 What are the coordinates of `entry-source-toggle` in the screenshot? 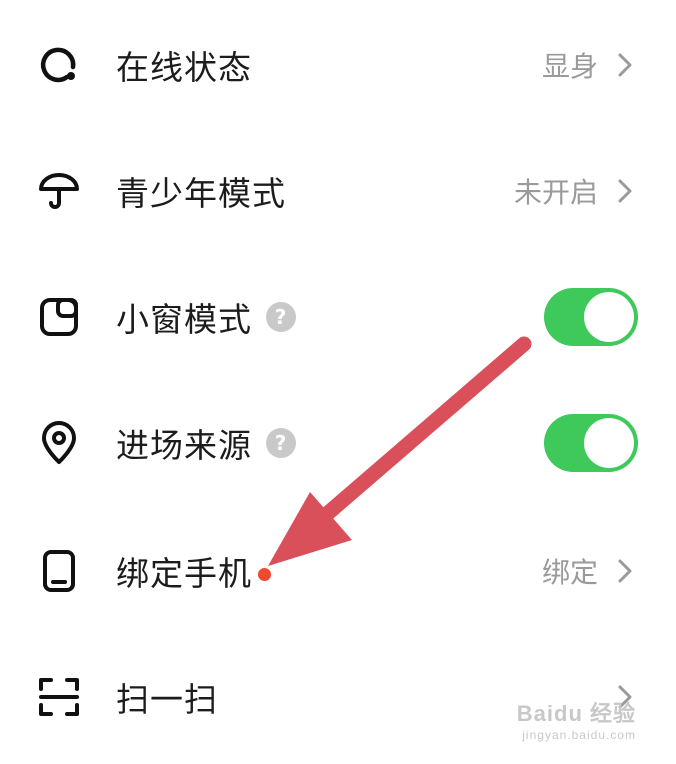 It's located at (591, 443).